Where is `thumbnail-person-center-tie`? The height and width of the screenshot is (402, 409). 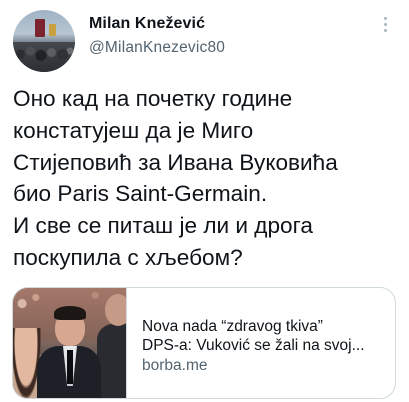 thumbnail-person-center-tie is located at coordinates (70, 367).